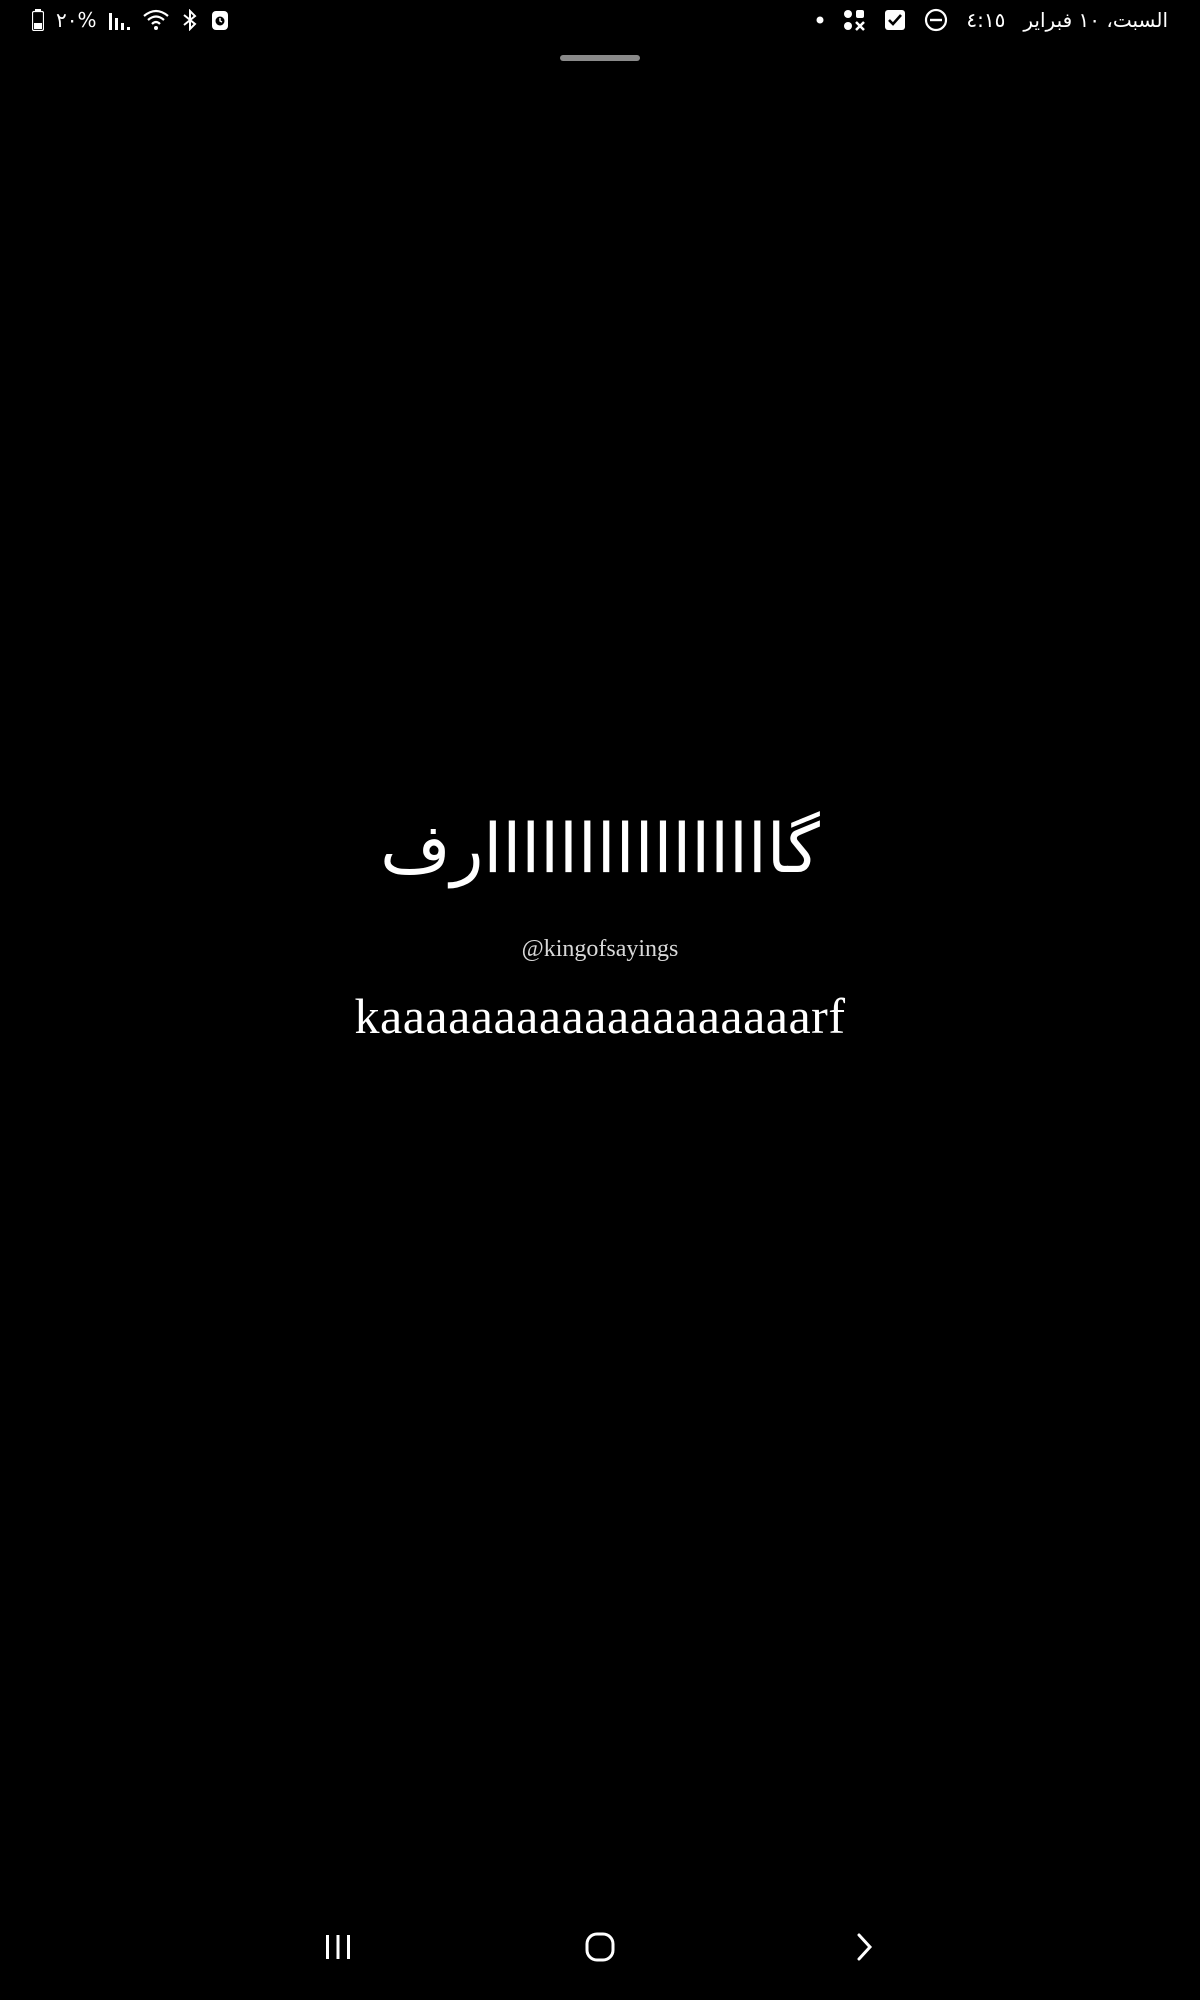 The image size is (1200, 2000). Describe the element at coordinates (895, 20) in the screenshot. I see `checkbox-icon` at that location.